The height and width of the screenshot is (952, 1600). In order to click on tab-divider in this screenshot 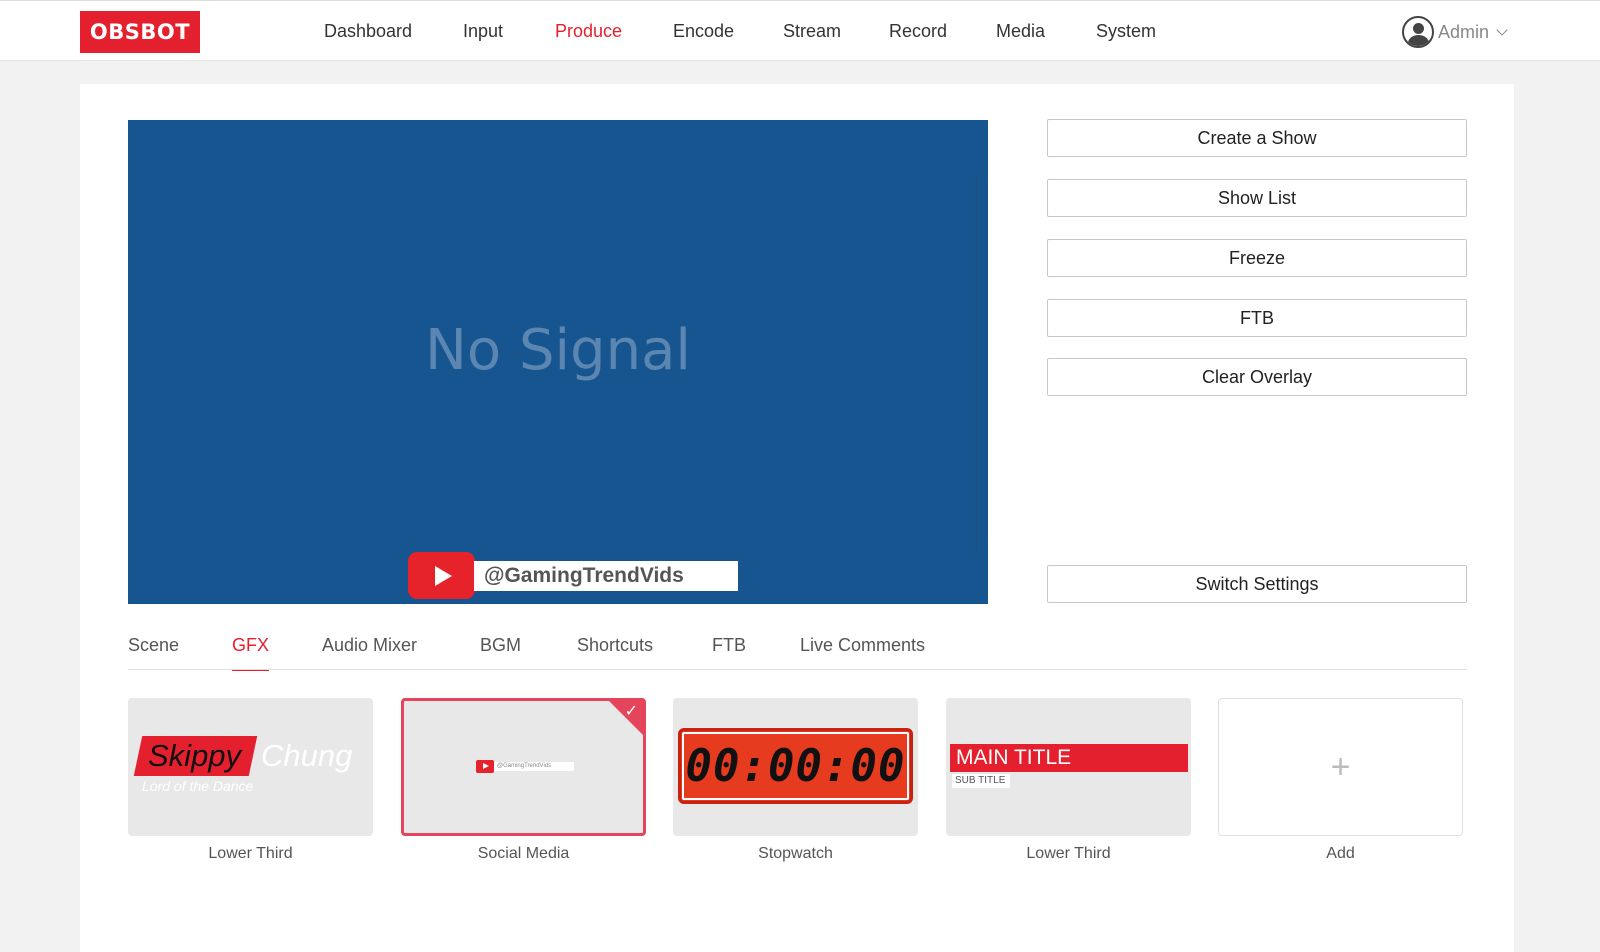, I will do `click(797, 669)`.